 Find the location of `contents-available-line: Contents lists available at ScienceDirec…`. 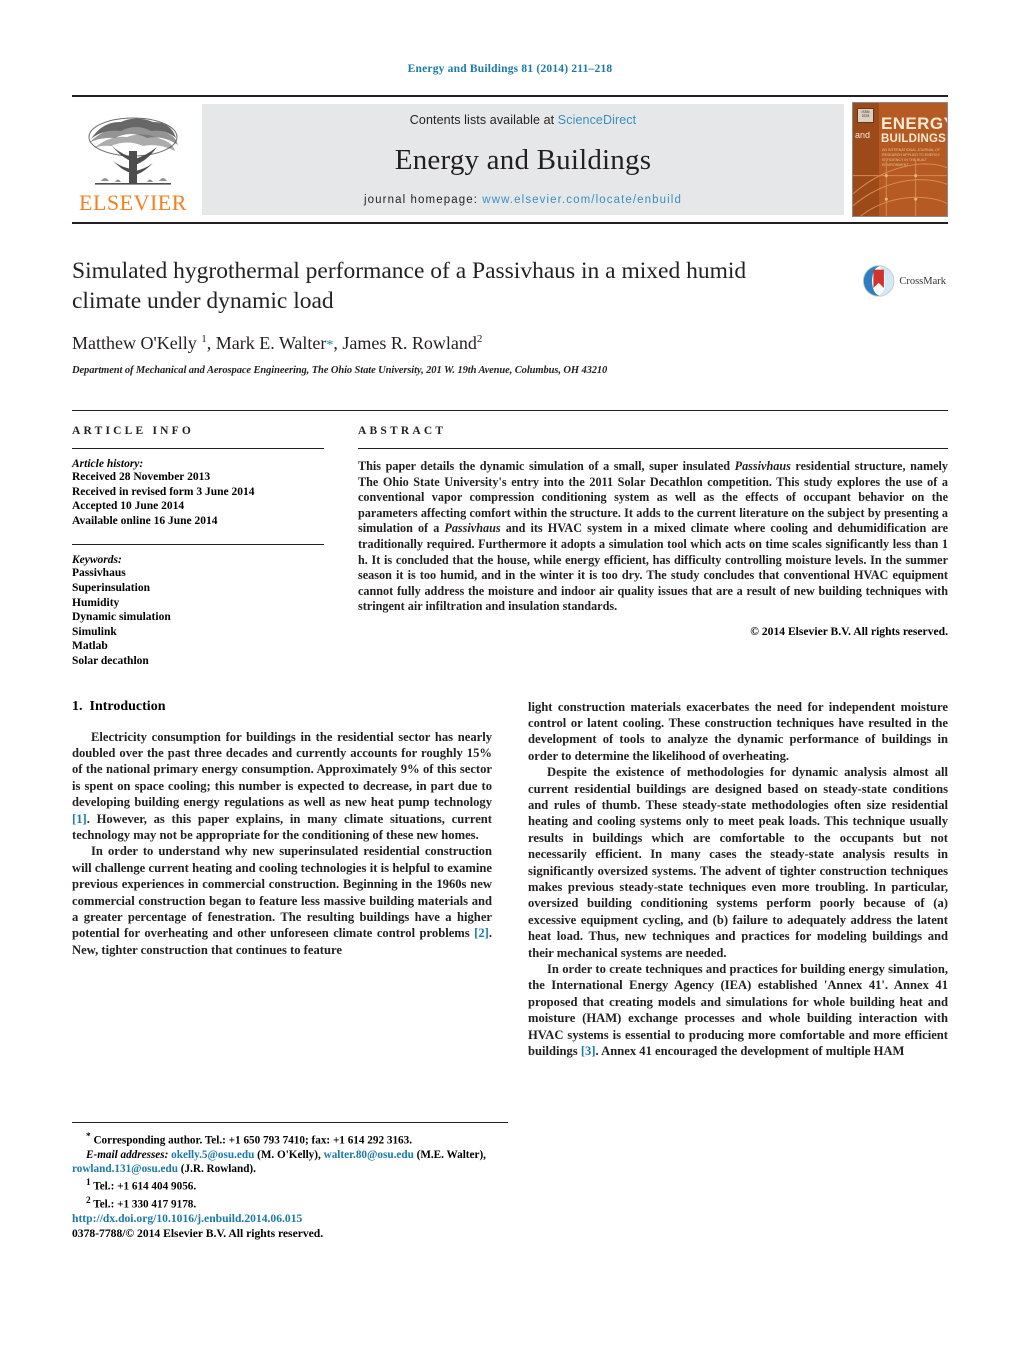

contents-available-line: Contents lists available at ScienceDirec… is located at coordinates (523, 120).